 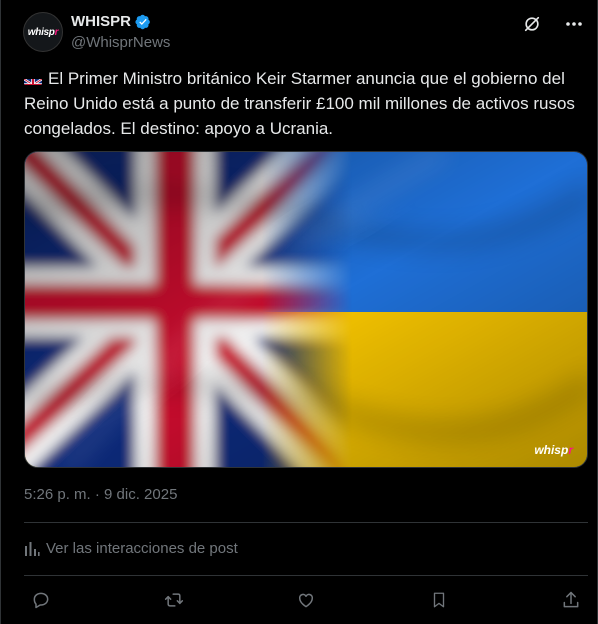 I want to click on media-watermark: whispr, so click(x=553, y=450).